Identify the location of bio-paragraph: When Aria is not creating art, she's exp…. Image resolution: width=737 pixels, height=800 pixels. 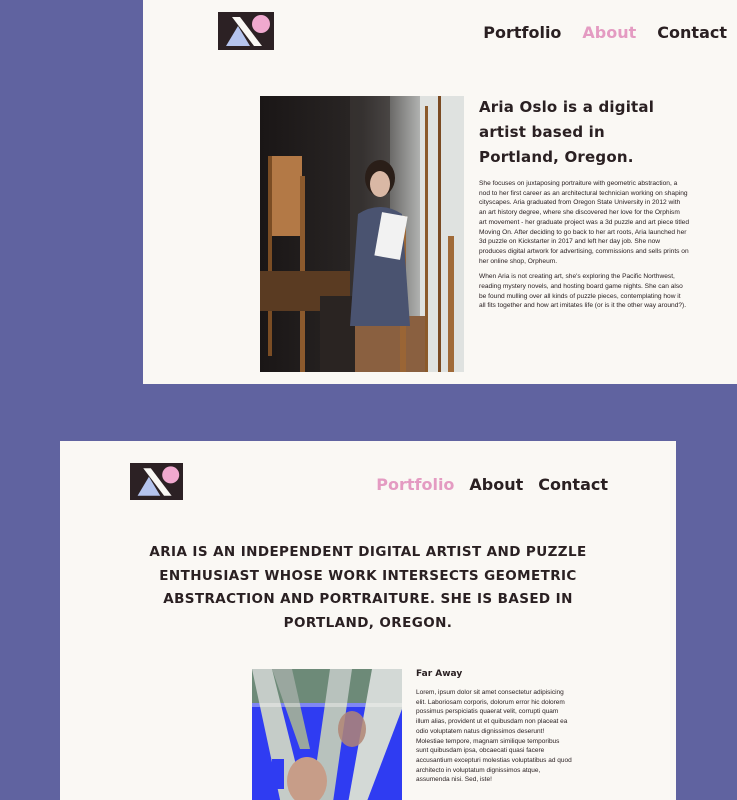
(583, 291).